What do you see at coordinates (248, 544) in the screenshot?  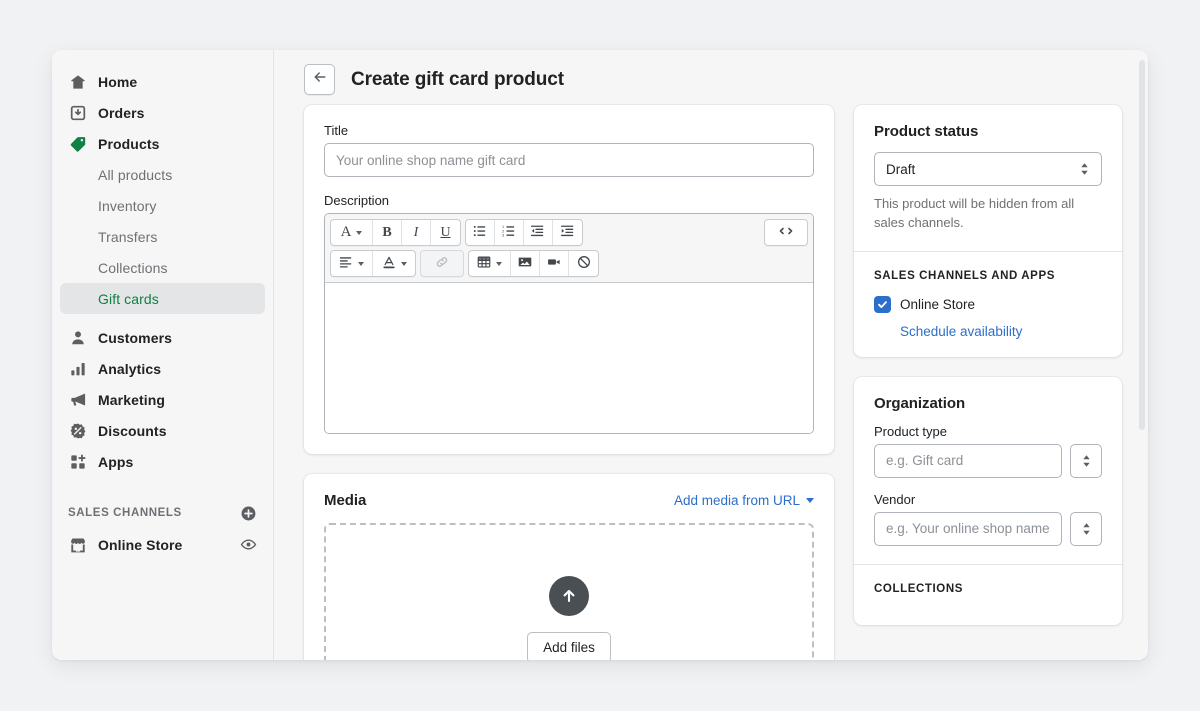 I see `eye-icon` at bounding box center [248, 544].